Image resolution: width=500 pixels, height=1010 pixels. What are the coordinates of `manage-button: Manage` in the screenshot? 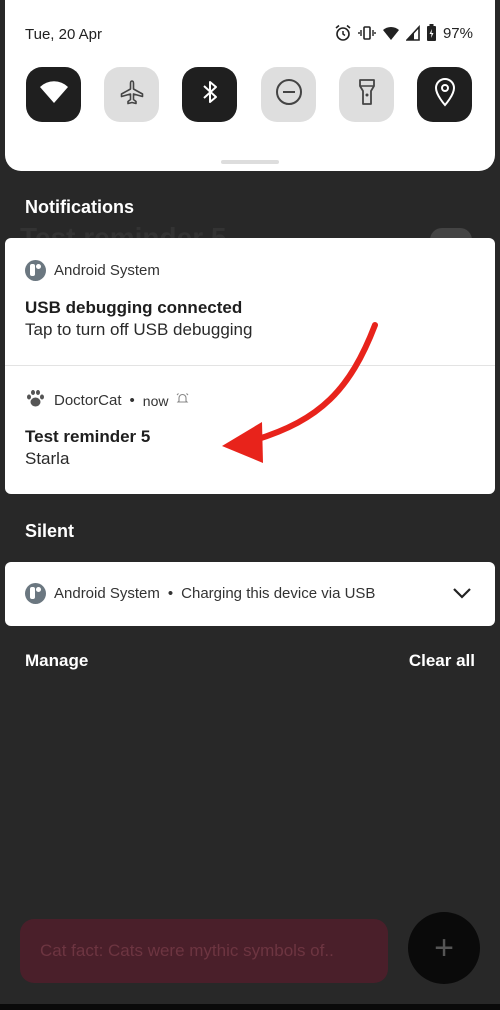 It's located at (56, 661).